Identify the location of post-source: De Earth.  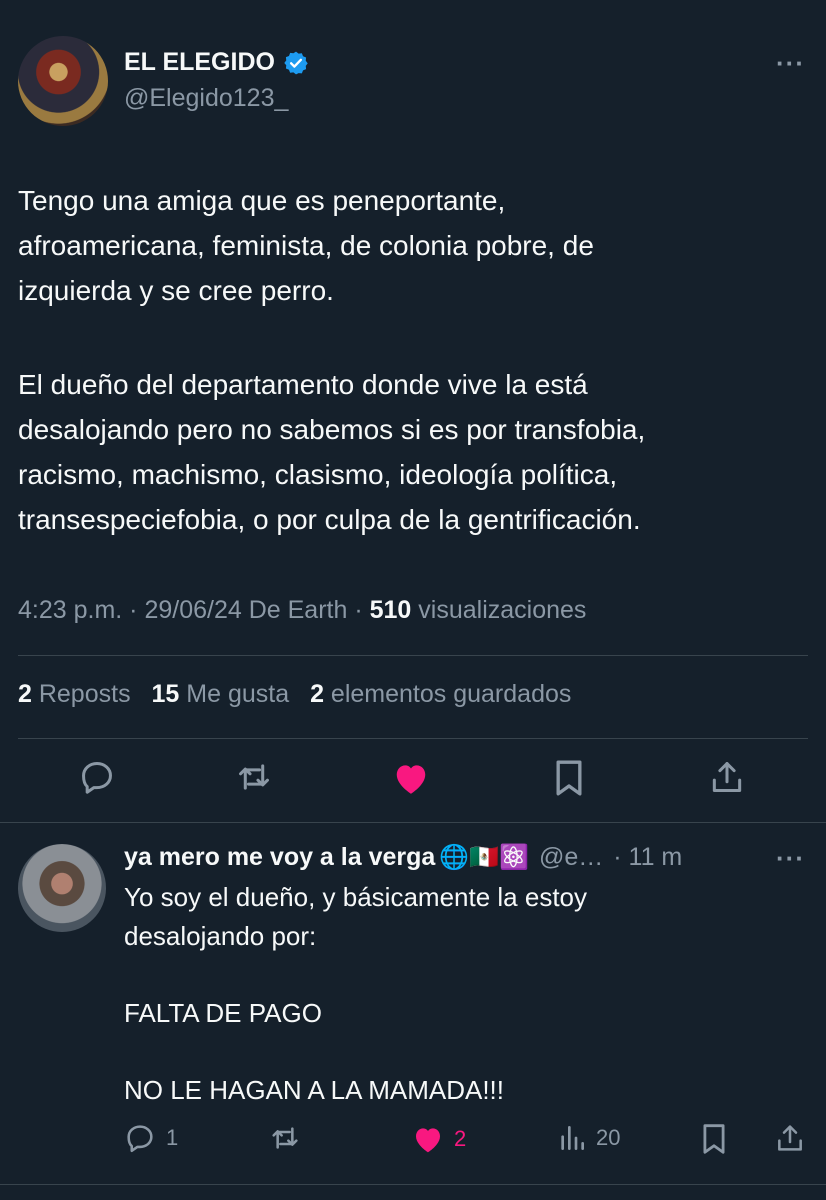
(294, 610).